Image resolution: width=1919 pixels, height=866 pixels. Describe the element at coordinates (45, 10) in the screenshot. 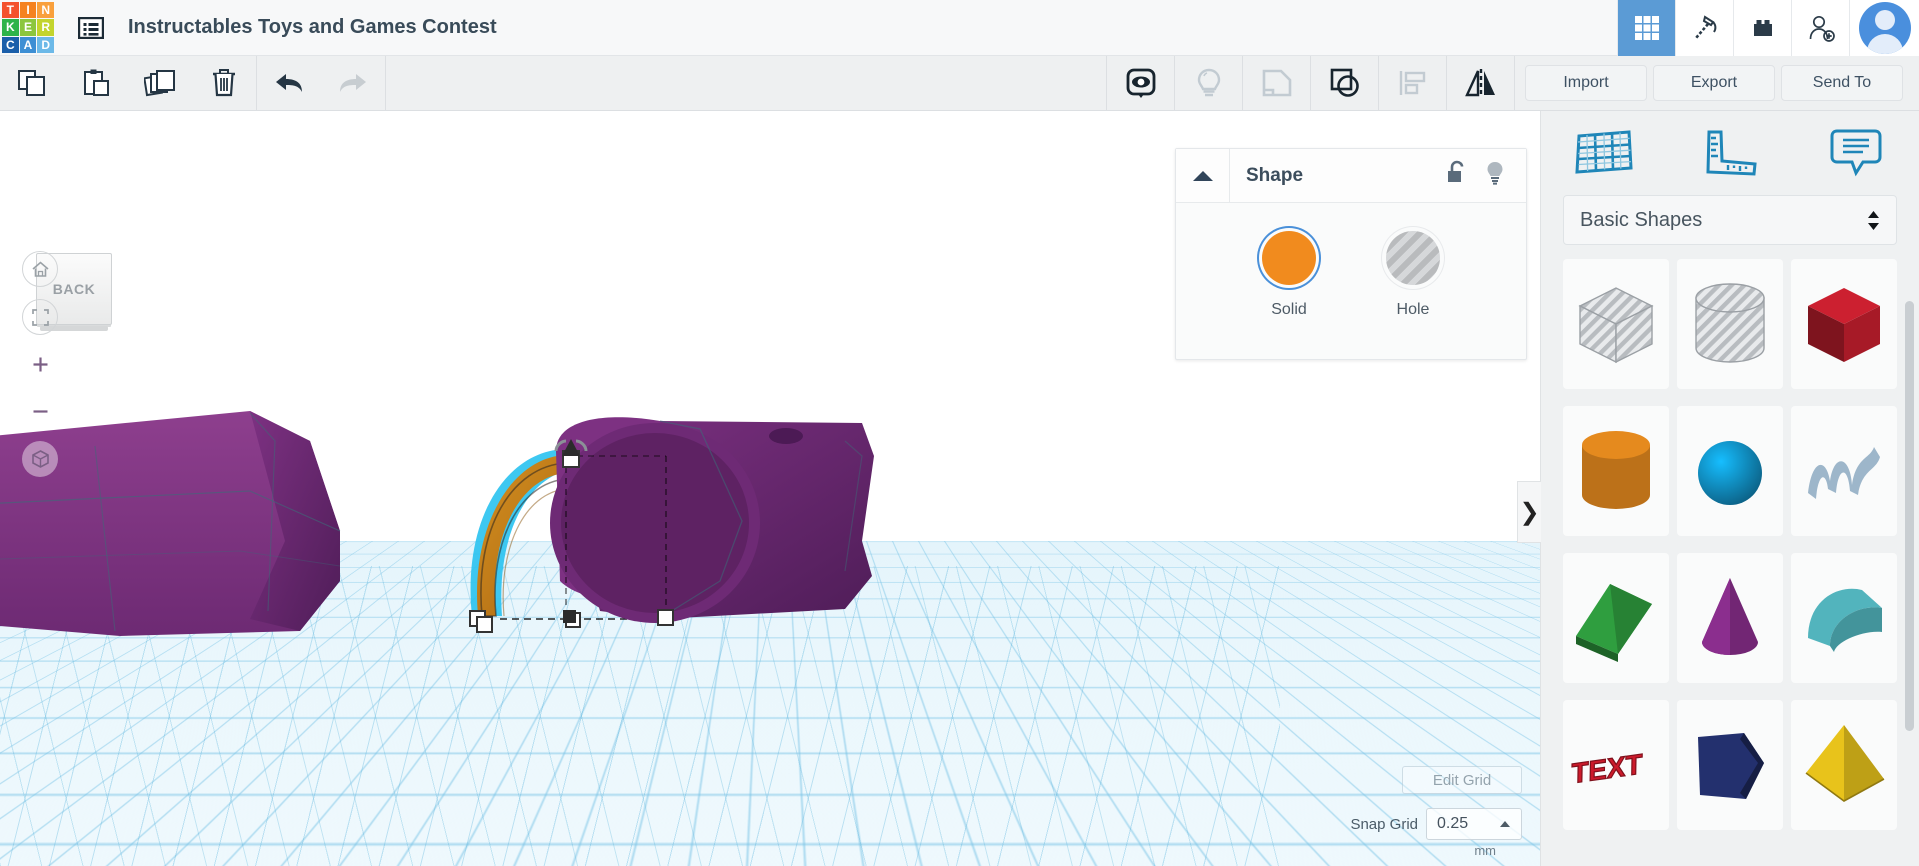

I see `logo-tile-n-2: N` at that location.